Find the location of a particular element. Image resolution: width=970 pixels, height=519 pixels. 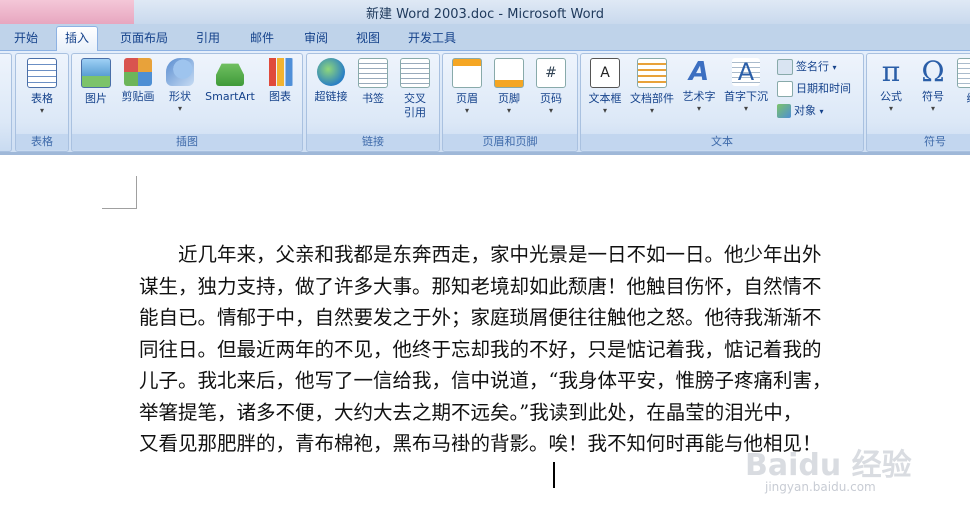

window-title: 新建 Word 2003.doc - Microsoft Word is located at coordinates (485, 14).